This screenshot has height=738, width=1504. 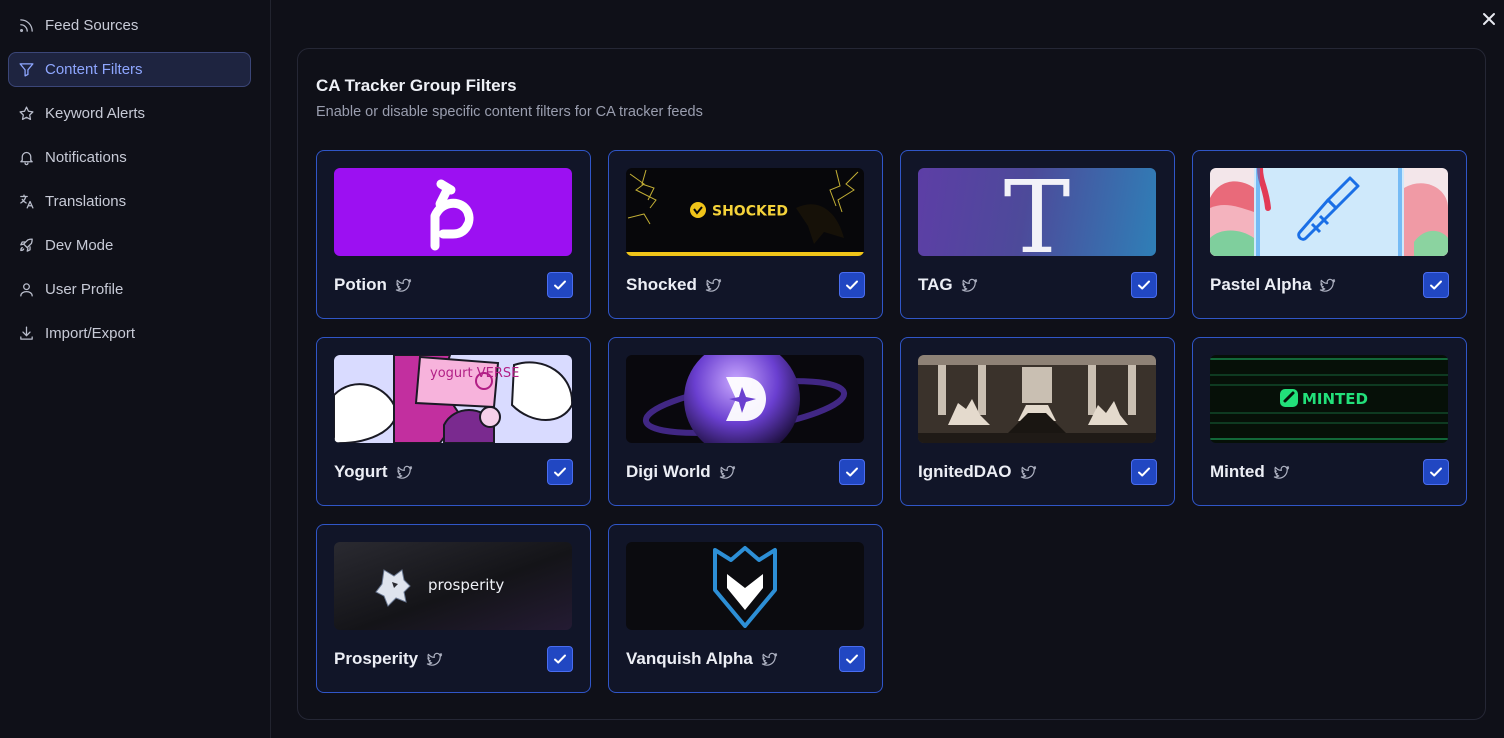 I want to click on group-card-igniteddao: IgnitedDAO, so click(x=1037, y=421).